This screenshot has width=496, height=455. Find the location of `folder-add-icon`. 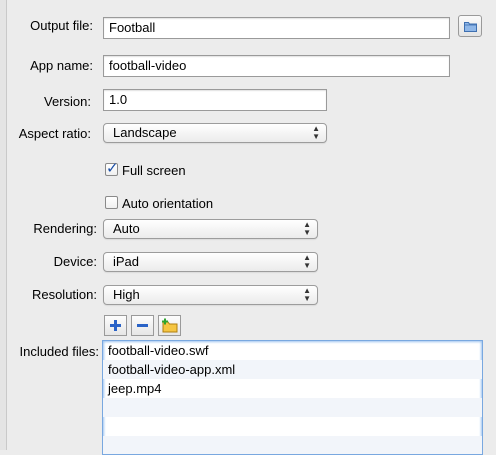

folder-add-icon is located at coordinates (170, 325).